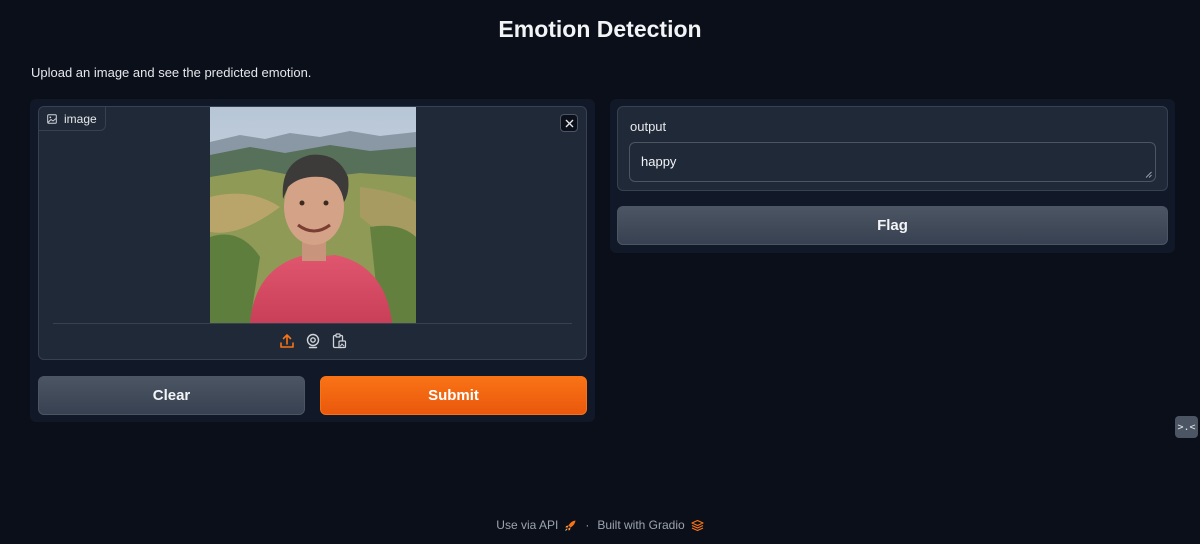 The width and height of the screenshot is (1200, 544). I want to click on rocket-icon, so click(570, 525).